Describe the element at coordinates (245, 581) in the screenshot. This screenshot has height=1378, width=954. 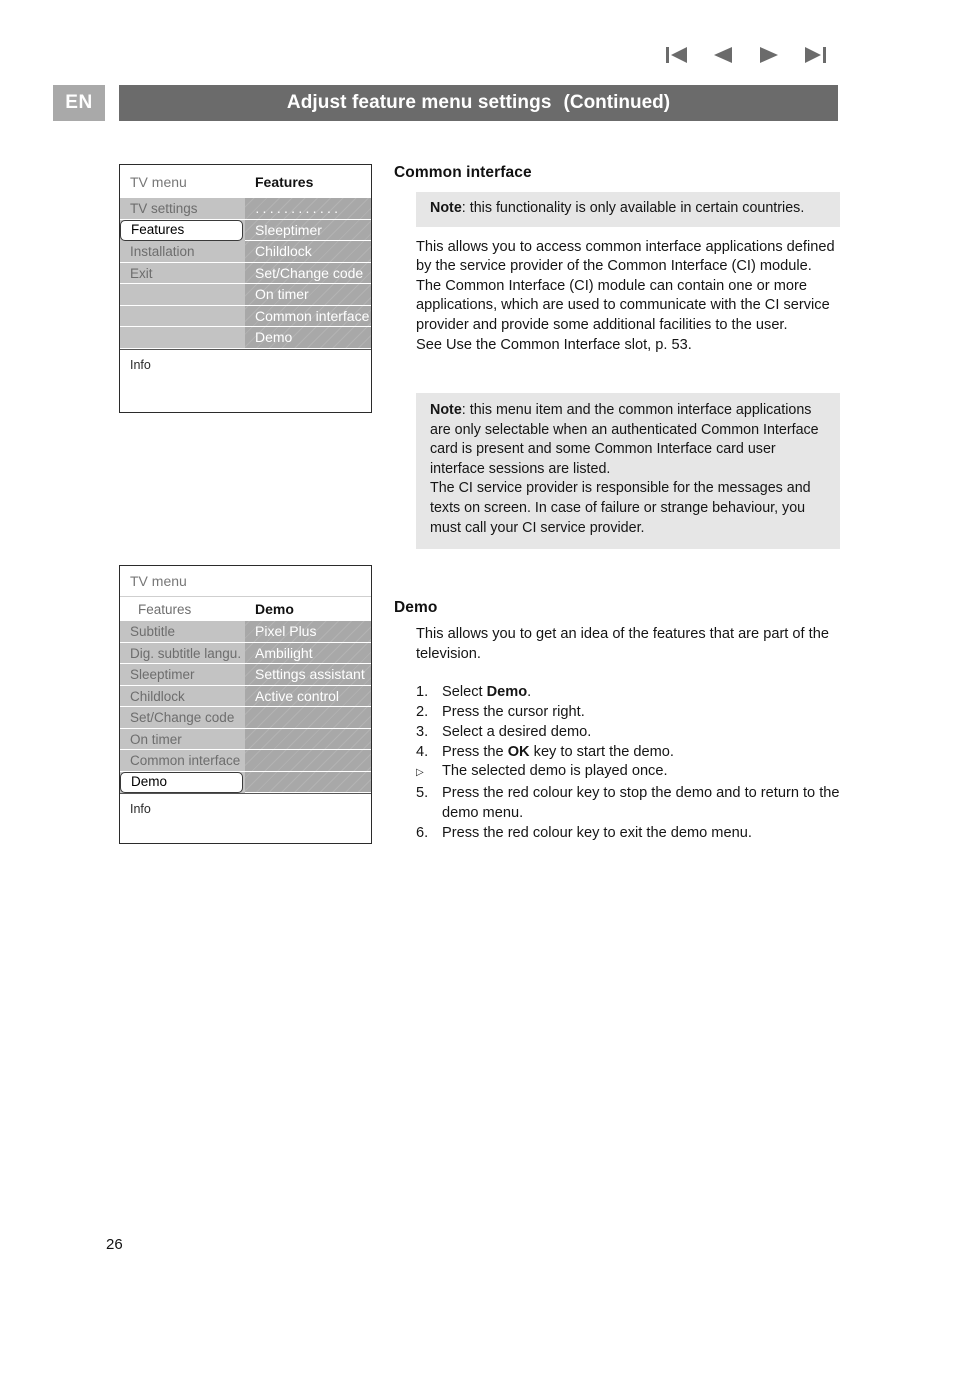
I see `tv-menu2-title-row: TV menu` at that location.